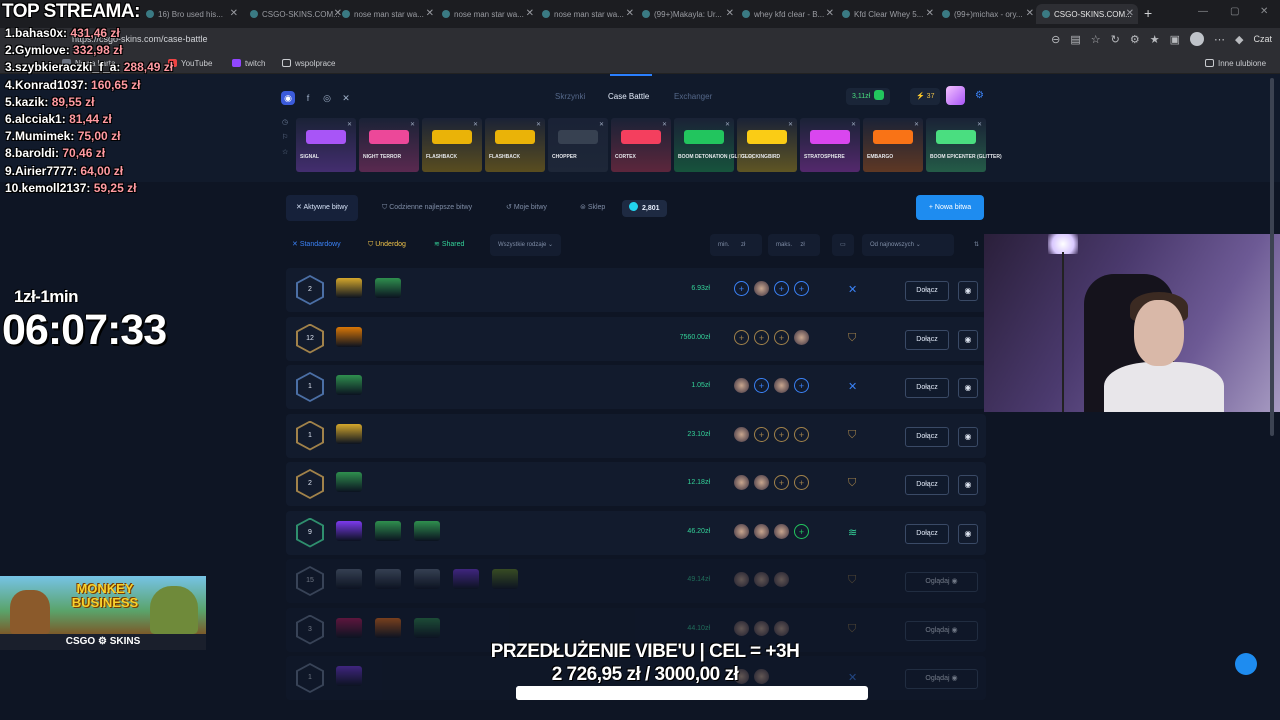  Describe the element at coordinates (523, 208) in the screenshot. I see `tab-my-battles: ↺ Moje bitwy` at that location.